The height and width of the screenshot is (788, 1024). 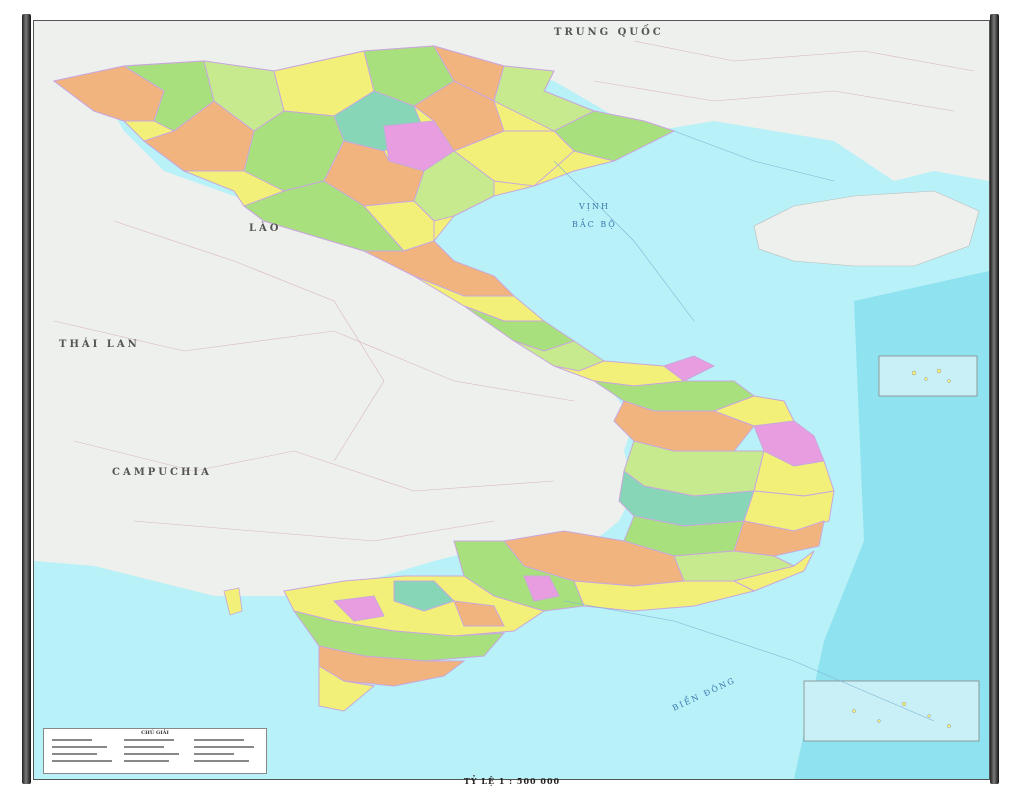 I want to click on thailand-label: THÁI LAN, so click(x=99, y=344).